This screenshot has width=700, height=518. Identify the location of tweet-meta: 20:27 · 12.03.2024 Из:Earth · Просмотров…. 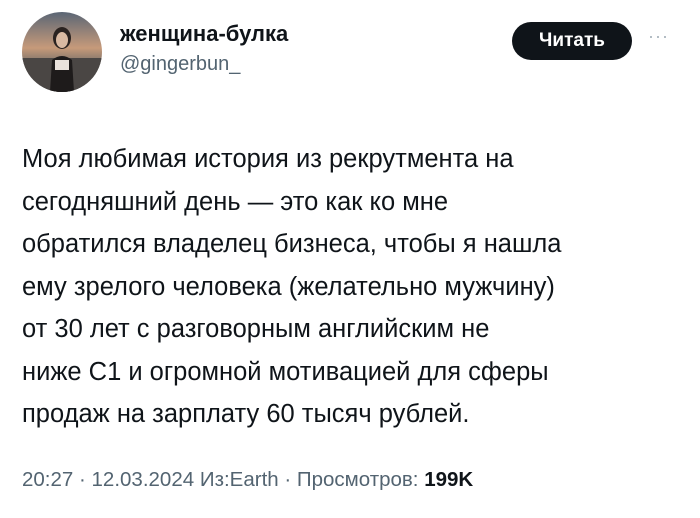
(247, 480).